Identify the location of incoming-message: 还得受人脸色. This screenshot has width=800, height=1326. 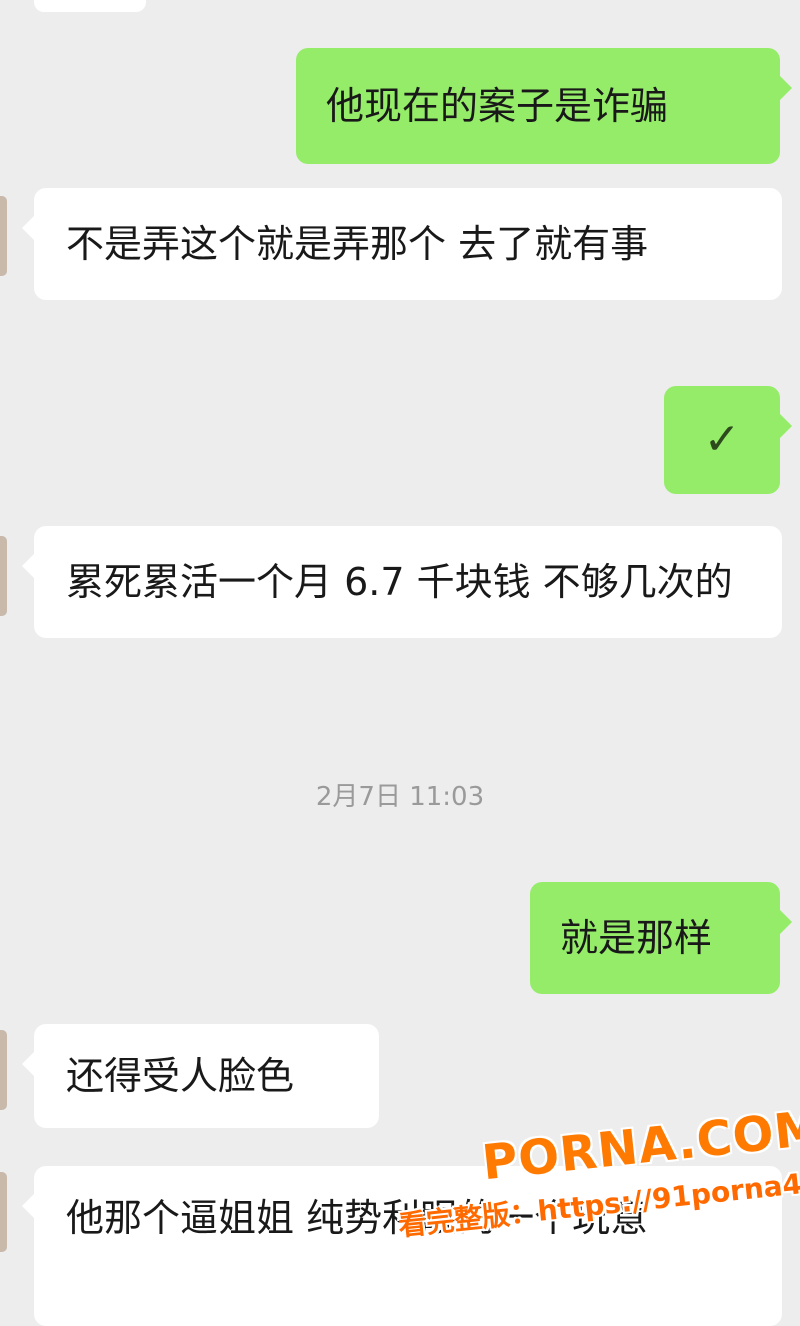
(200, 1076).